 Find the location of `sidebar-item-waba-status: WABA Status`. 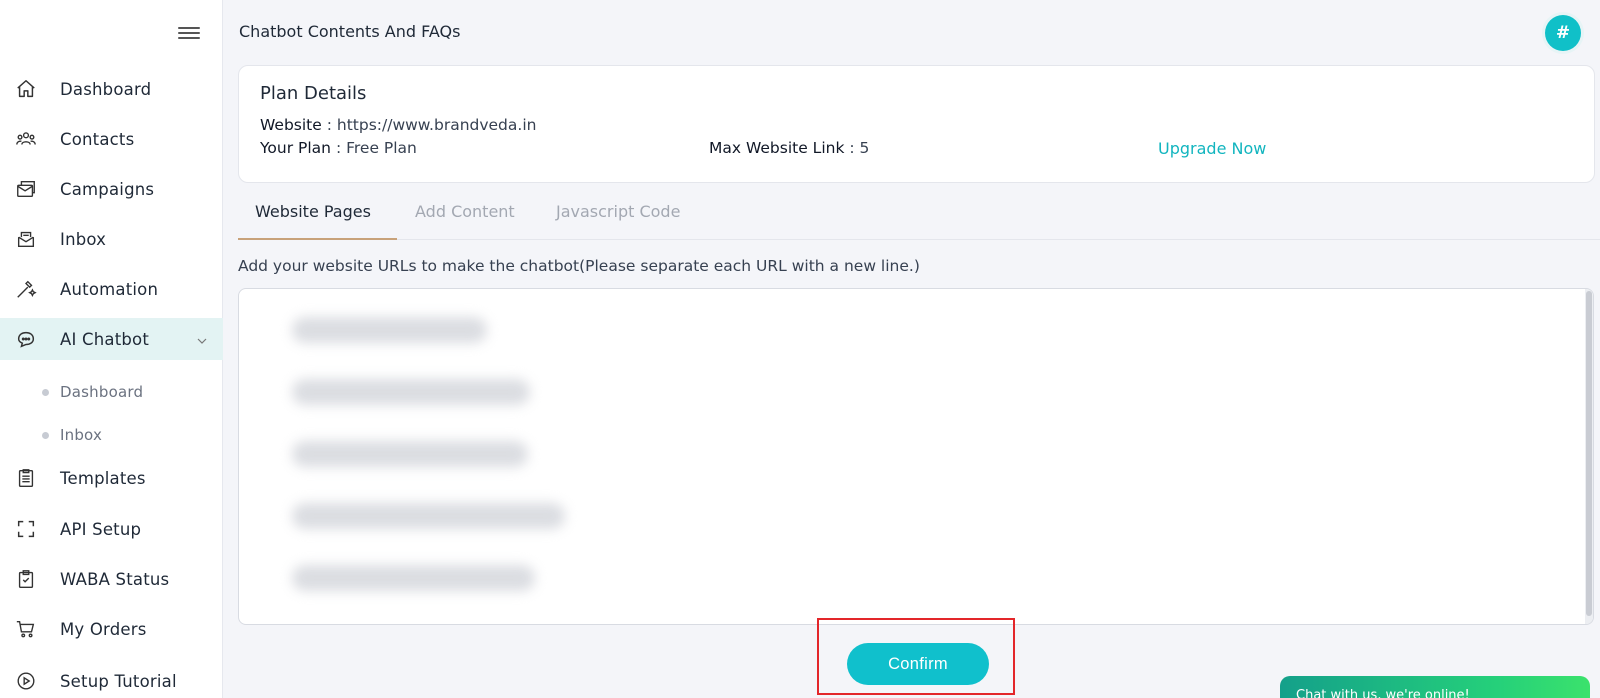

sidebar-item-waba-status: WABA Status is located at coordinates (111, 579).